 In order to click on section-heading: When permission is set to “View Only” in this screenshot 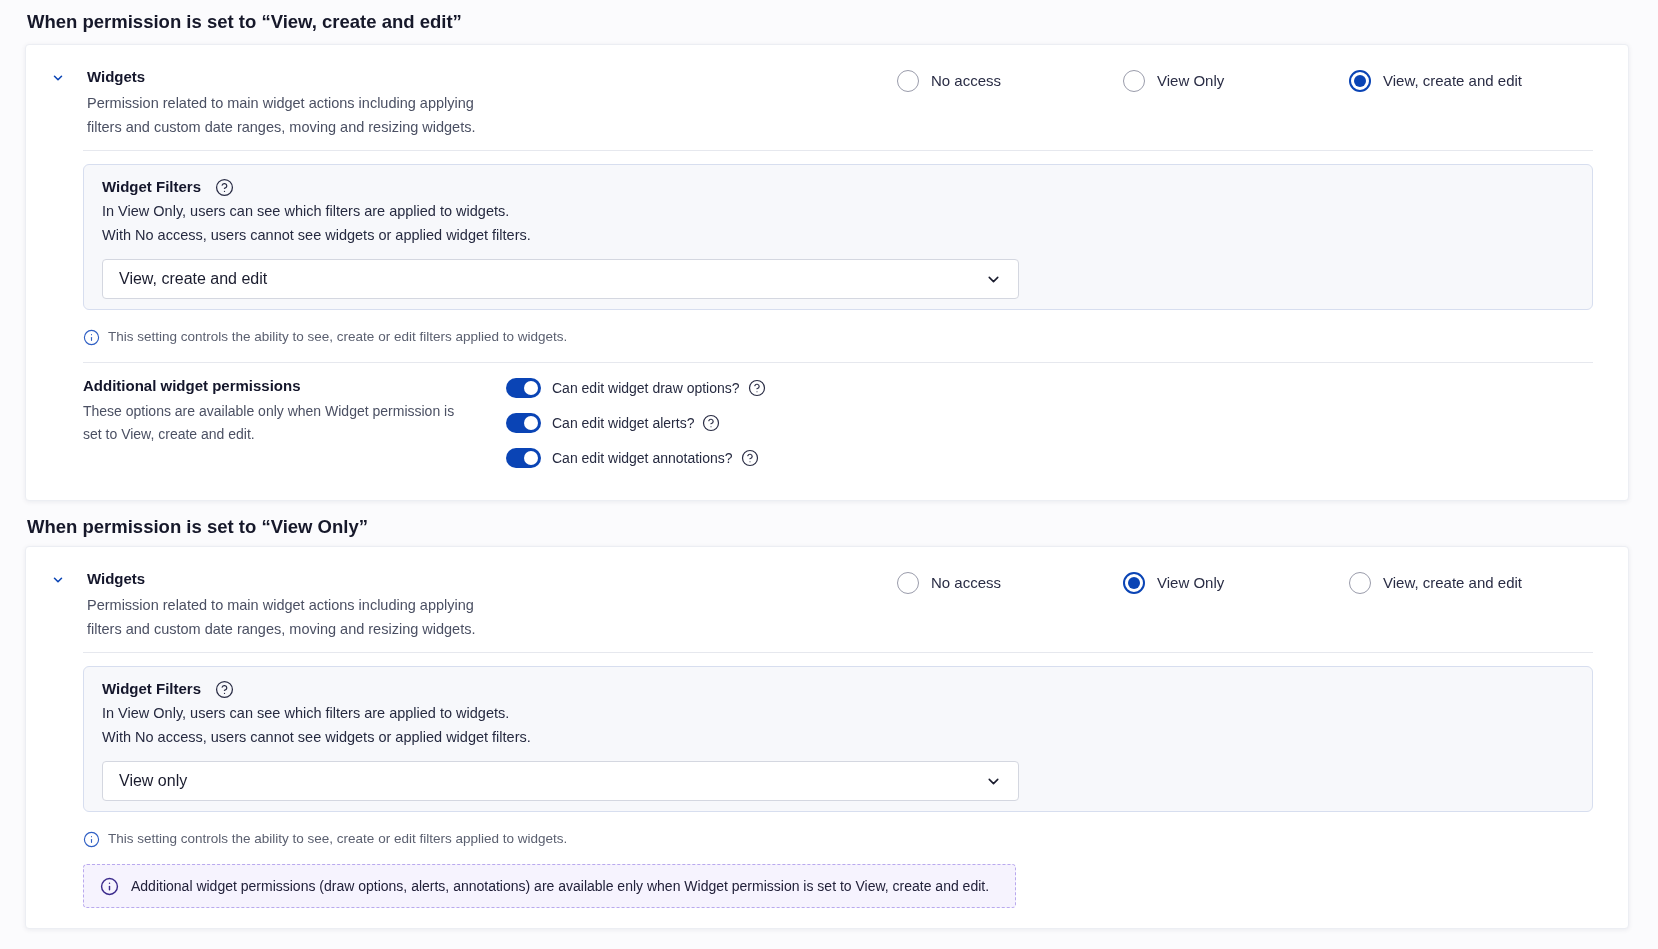, I will do `click(198, 527)`.